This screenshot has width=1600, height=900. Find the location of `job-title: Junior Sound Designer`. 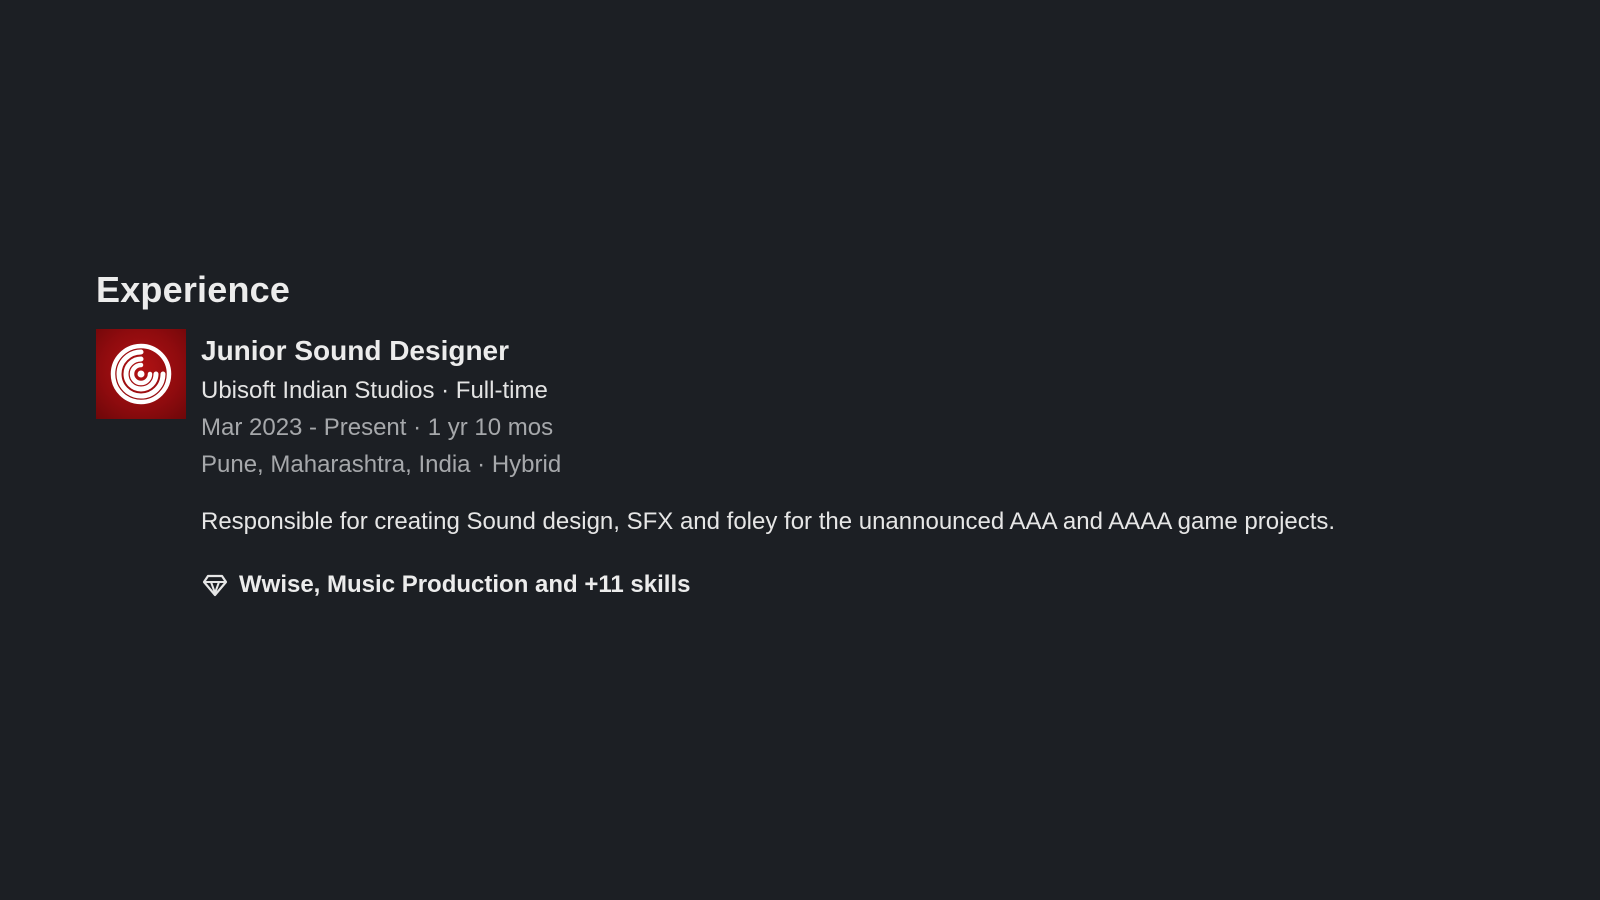

job-title: Junior Sound Designer is located at coordinates (768, 351).